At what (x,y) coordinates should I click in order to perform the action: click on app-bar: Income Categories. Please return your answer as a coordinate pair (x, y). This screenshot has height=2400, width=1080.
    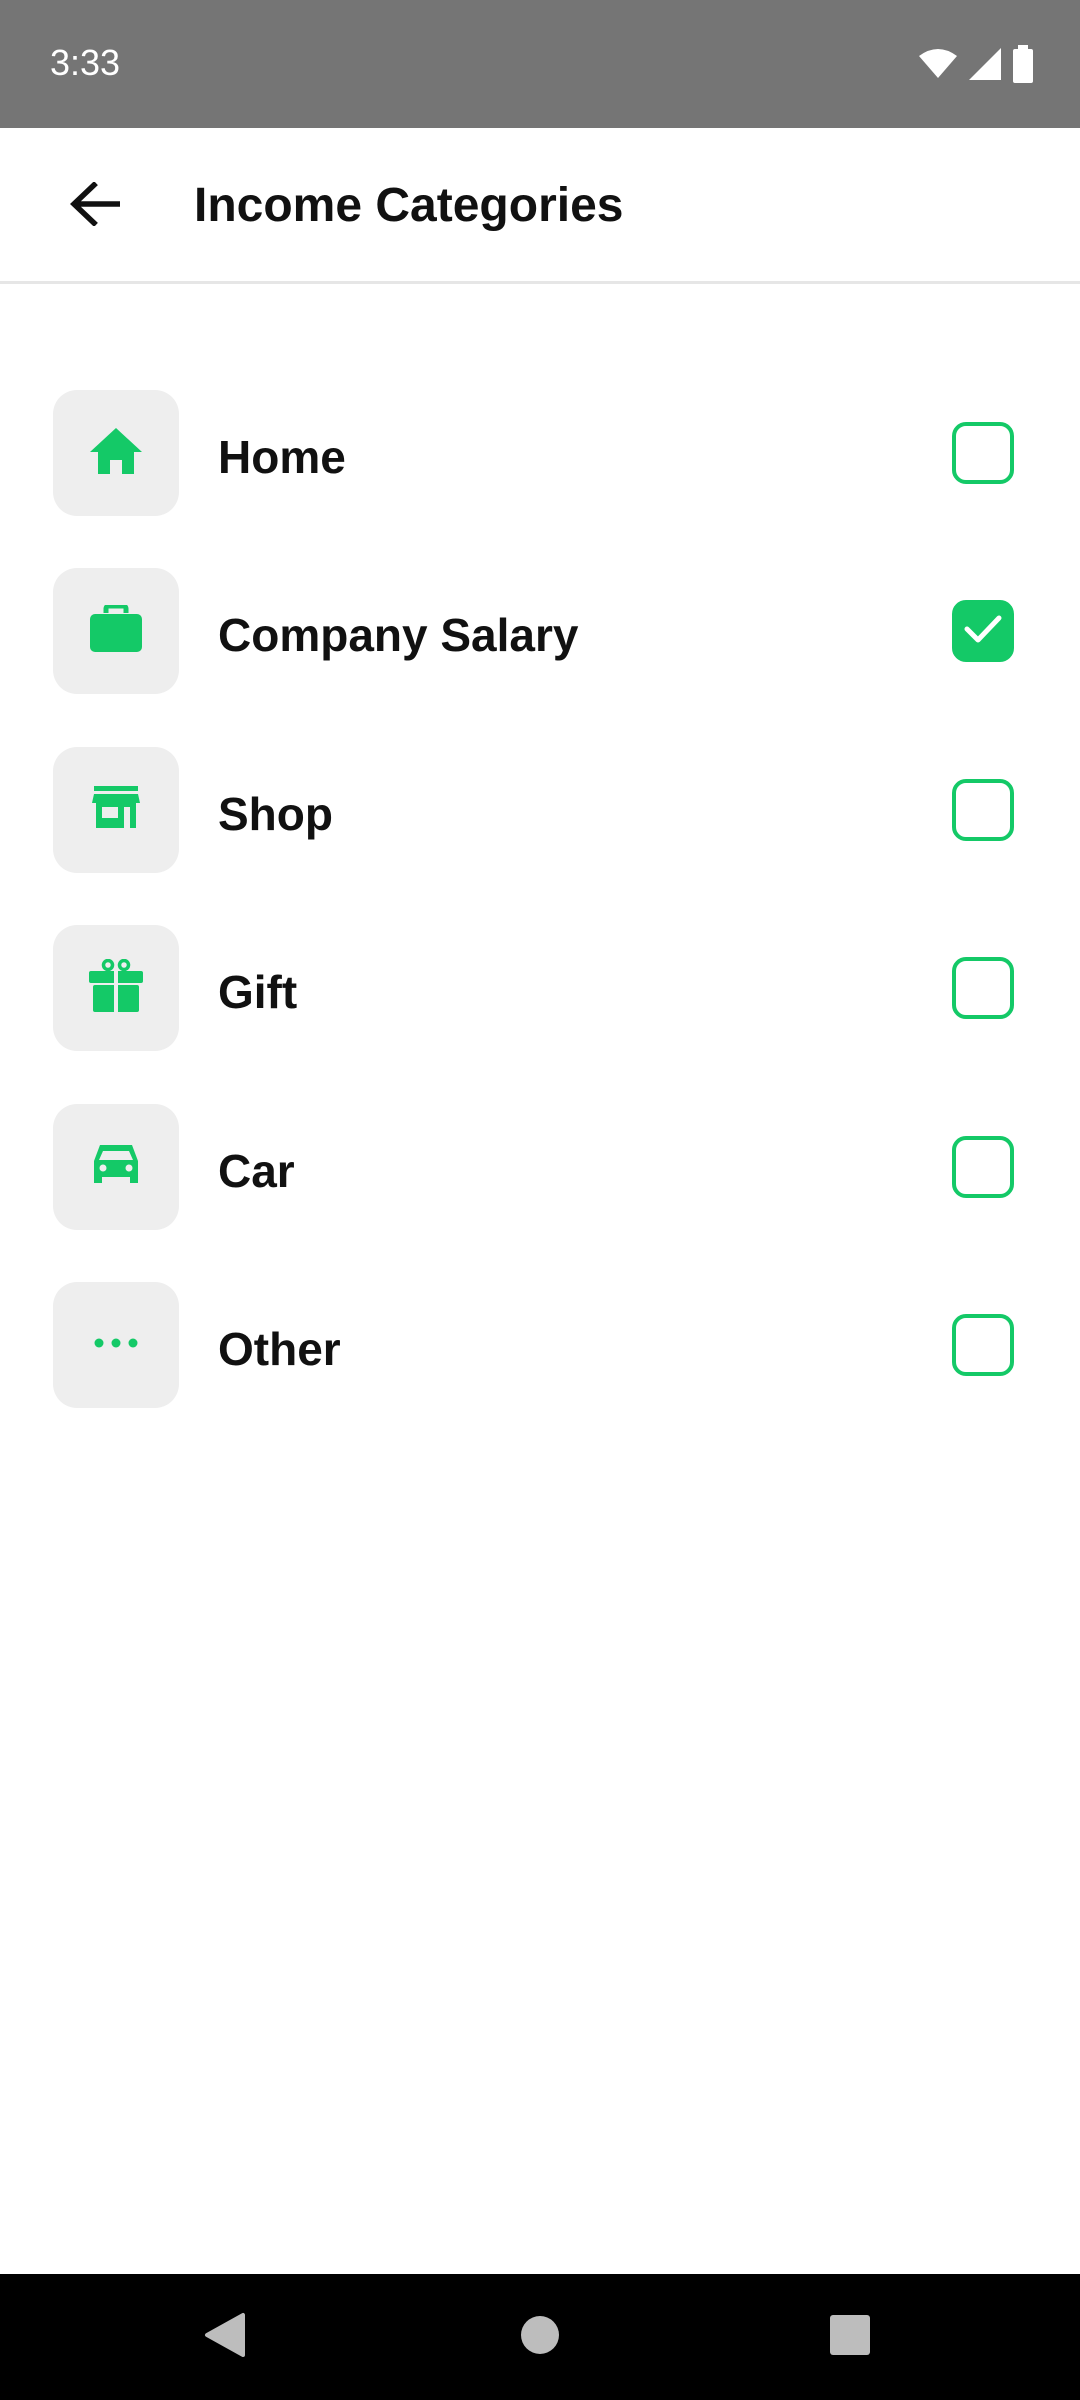
    Looking at the image, I should click on (540, 206).